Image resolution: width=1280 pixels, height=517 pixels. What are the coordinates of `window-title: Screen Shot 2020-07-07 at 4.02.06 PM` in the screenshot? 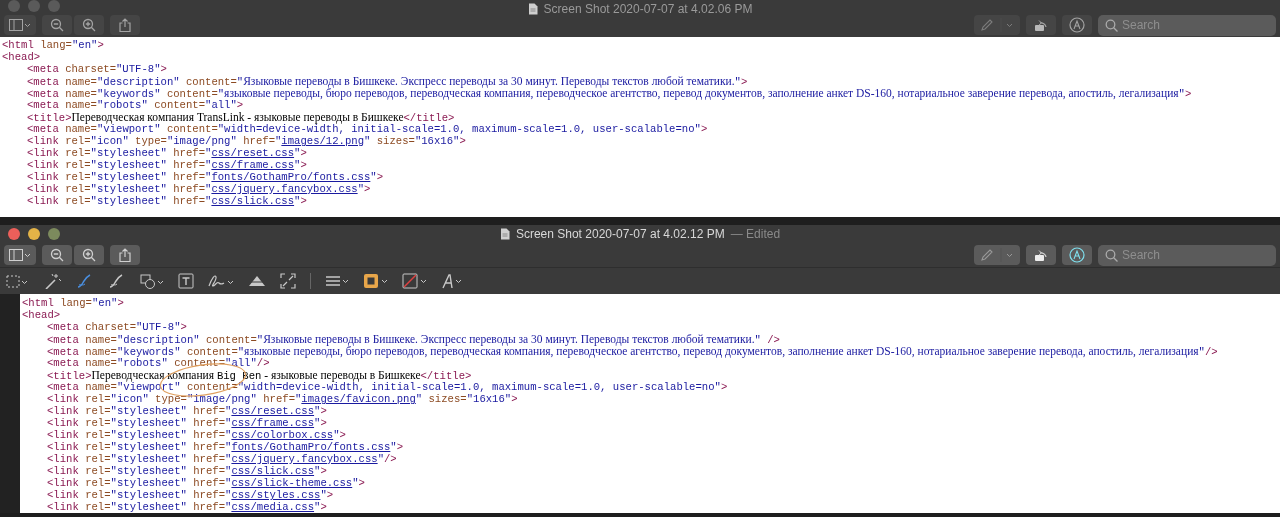 It's located at (648, 9).